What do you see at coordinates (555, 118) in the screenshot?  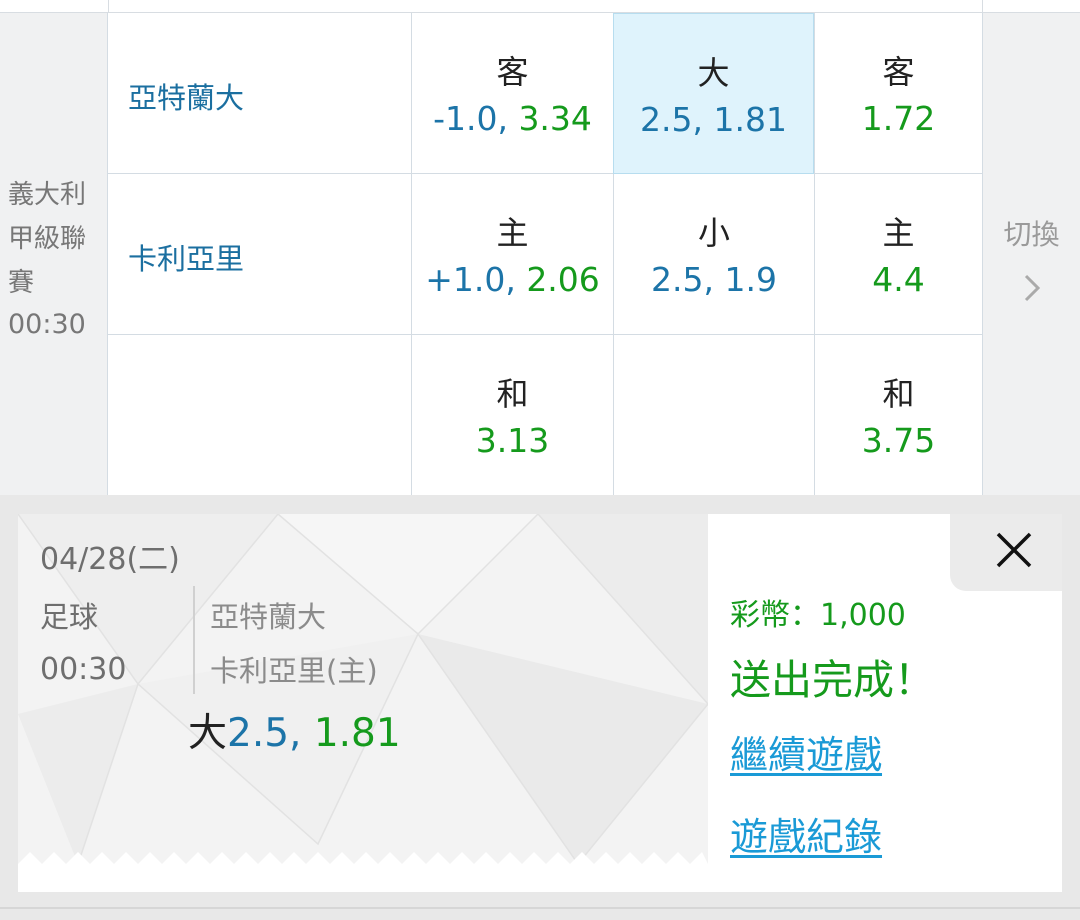 I see `odds-price: 3.34` at bounding box center [555, 118].